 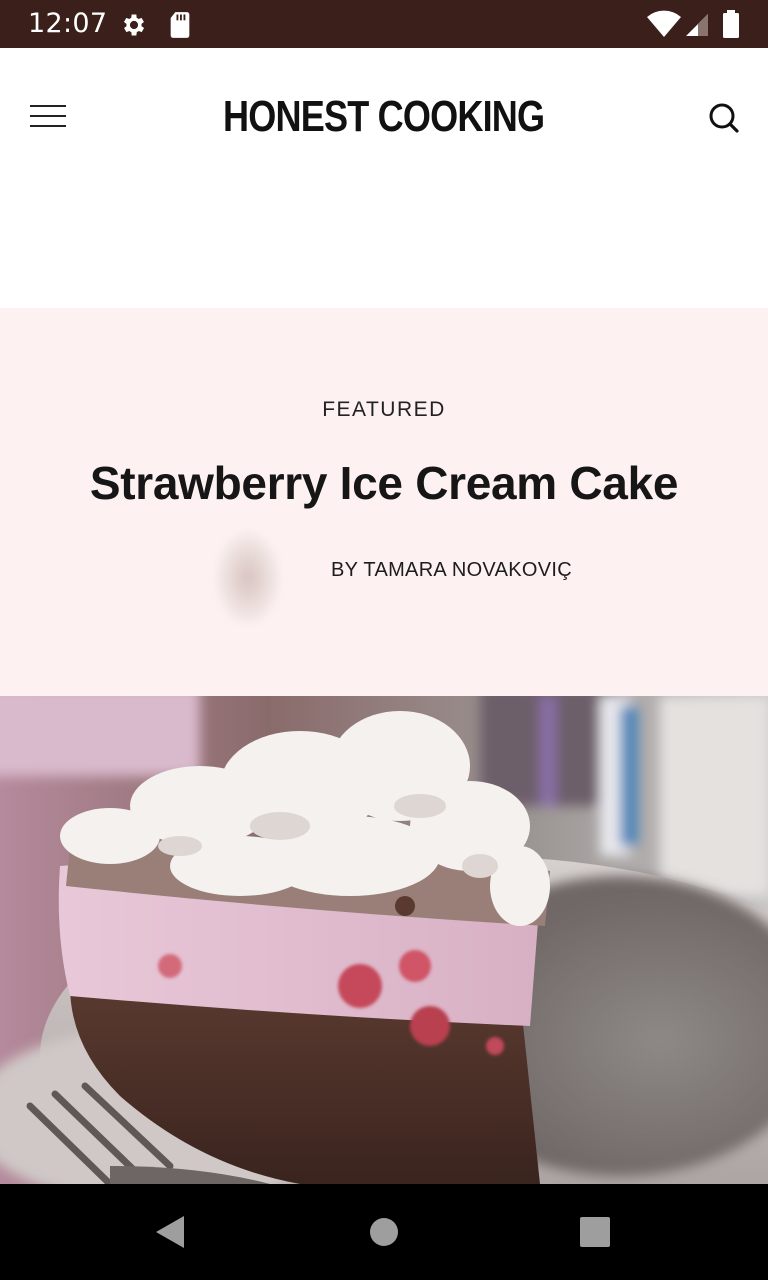 I want to click on site-logo: HONEST COOKING, so click(x=384, y=117).